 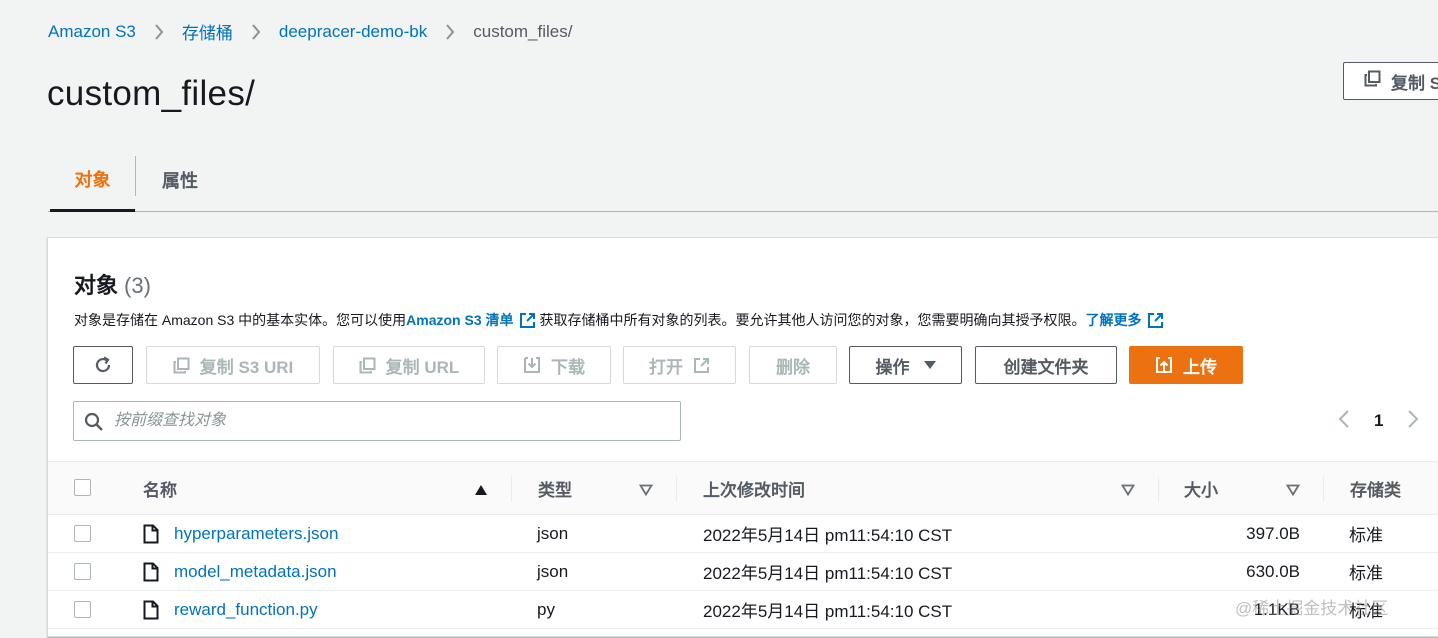 What do you see at coordinates (137, 285) in the screenshot?
I see `object-count: (3)` at bounding box center [137, 285].